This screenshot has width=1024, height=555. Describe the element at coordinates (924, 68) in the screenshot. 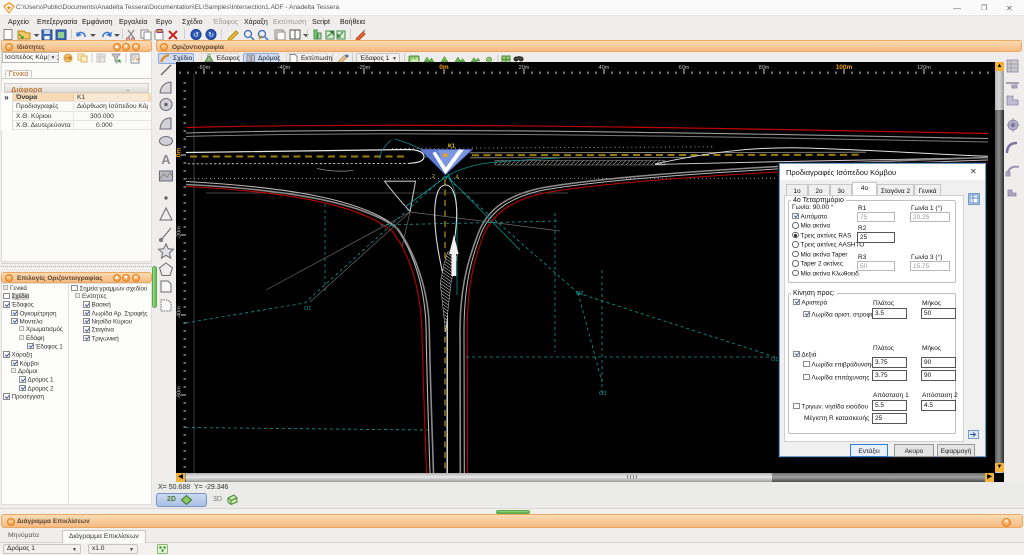

I see `svg-text: 120m` at that location.